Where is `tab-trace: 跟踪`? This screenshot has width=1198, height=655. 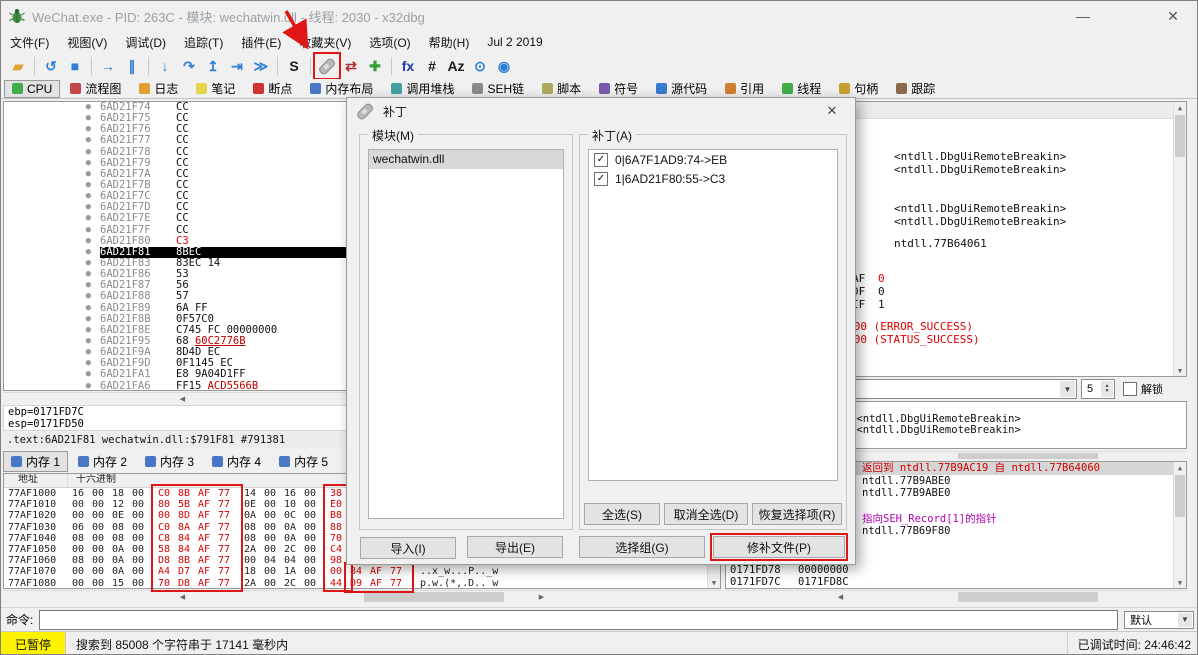
tab-trace: 跟踪 is located at coordinates (915, 88).